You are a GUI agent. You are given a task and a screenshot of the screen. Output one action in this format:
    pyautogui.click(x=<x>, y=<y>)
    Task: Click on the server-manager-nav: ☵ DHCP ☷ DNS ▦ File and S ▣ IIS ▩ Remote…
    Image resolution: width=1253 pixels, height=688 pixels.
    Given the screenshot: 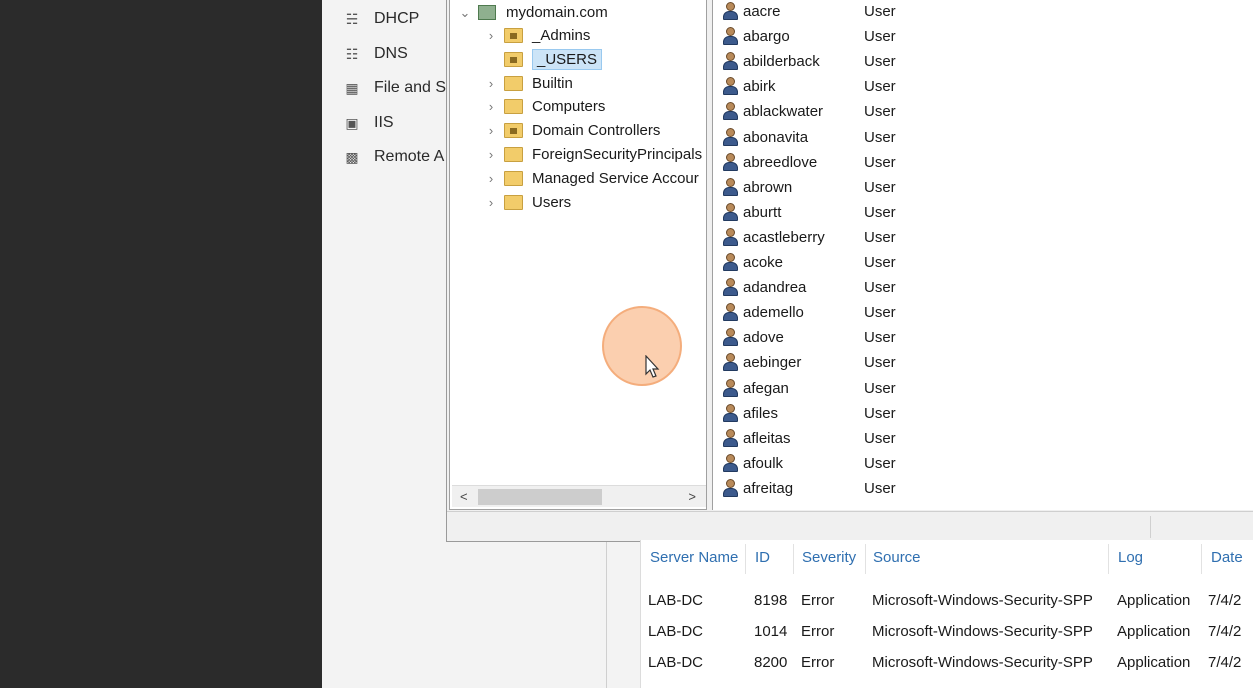 What is the action you would take?
    pyautogui.click(x=386, y=344)
    